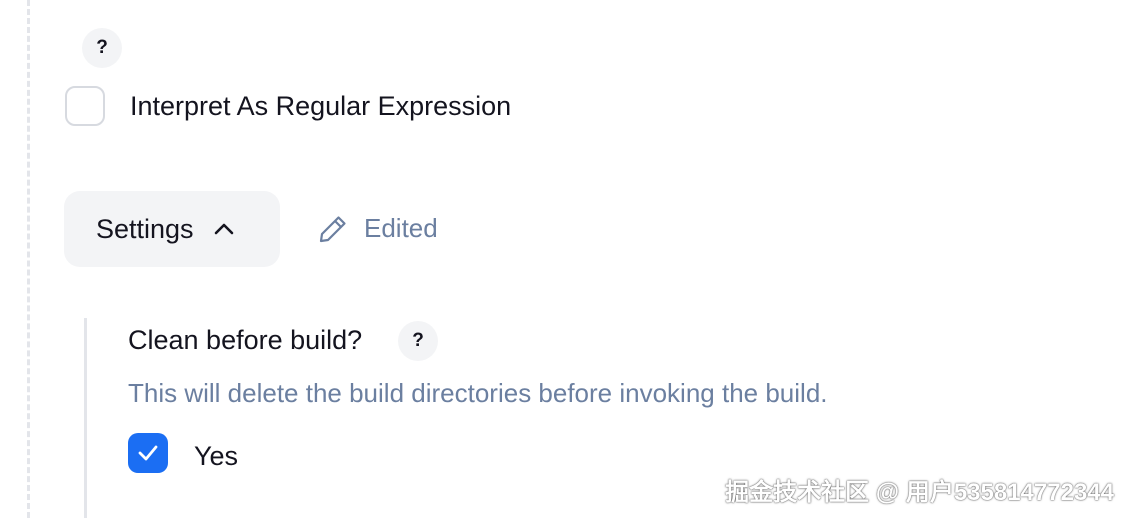 Image resolution: width=1132 pixels, height=518 pixels. I want to click on edited-status-label: Edited, so click(401, 228).